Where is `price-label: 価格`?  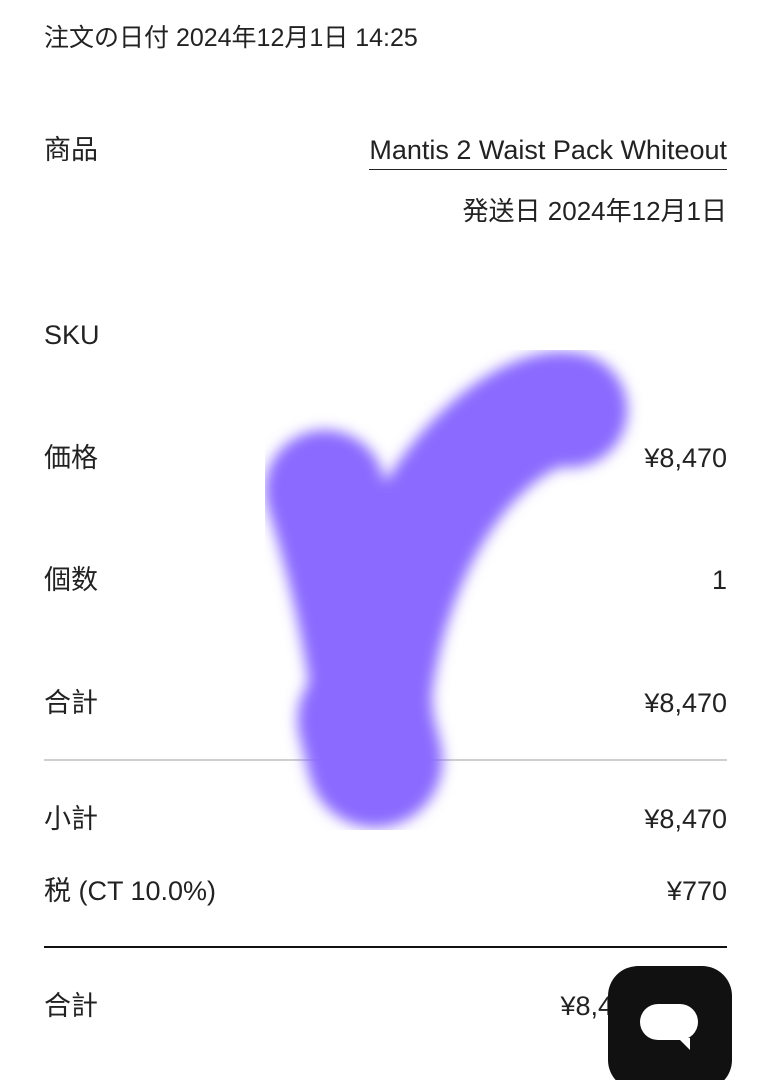 price-label: 価格 is located at coordinates (71, 458).